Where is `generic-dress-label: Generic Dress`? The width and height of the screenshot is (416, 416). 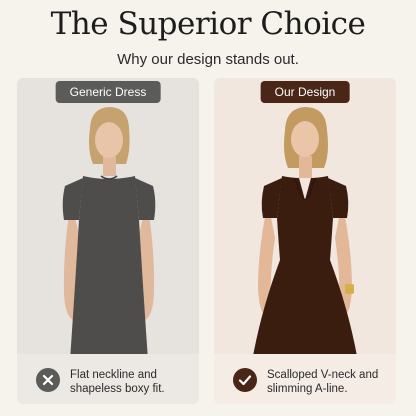
generic-dress-label: Generic Dress is located at coordinates (108, 92).